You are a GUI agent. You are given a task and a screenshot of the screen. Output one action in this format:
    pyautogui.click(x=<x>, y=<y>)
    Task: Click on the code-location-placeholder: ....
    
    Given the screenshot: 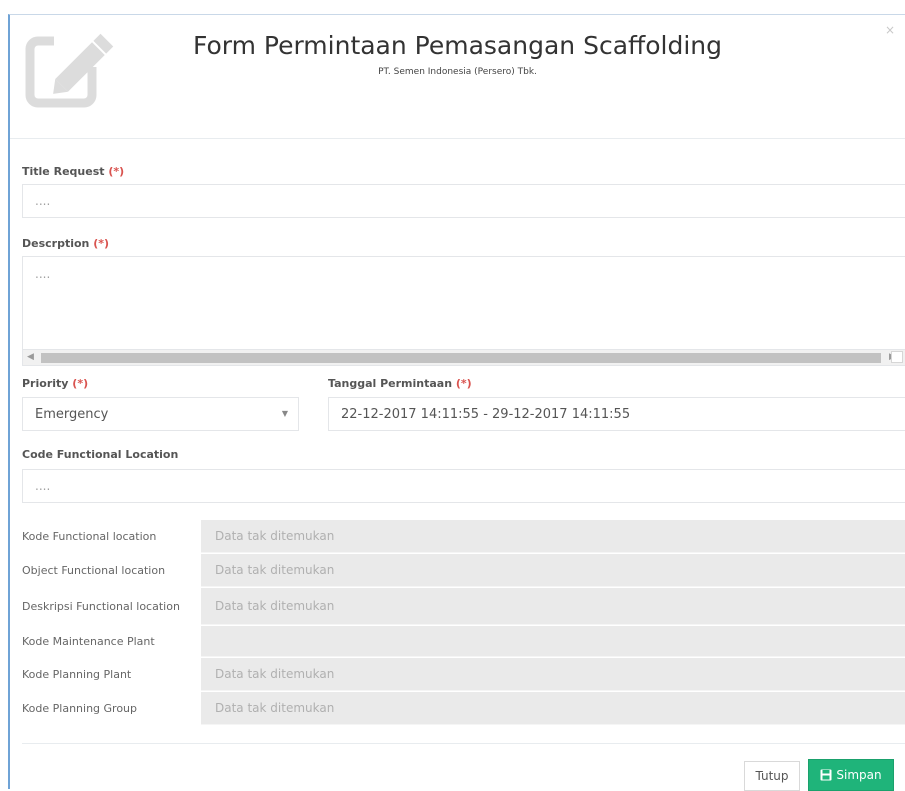 What is the action you would take?
    pyautogui.click(x=43, y=486)
    